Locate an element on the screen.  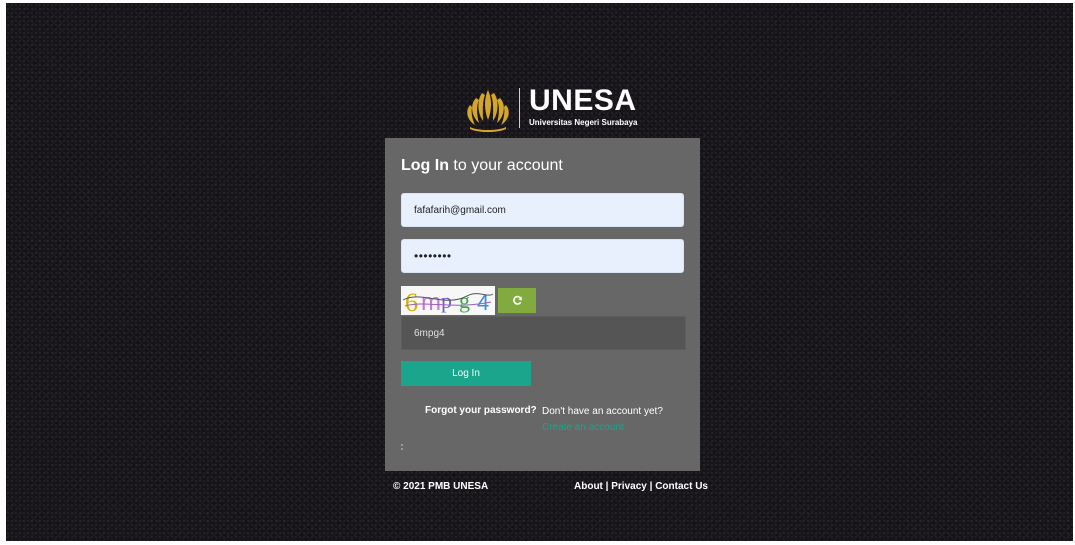
login-button: Log In is located at coordinates (466, 373).